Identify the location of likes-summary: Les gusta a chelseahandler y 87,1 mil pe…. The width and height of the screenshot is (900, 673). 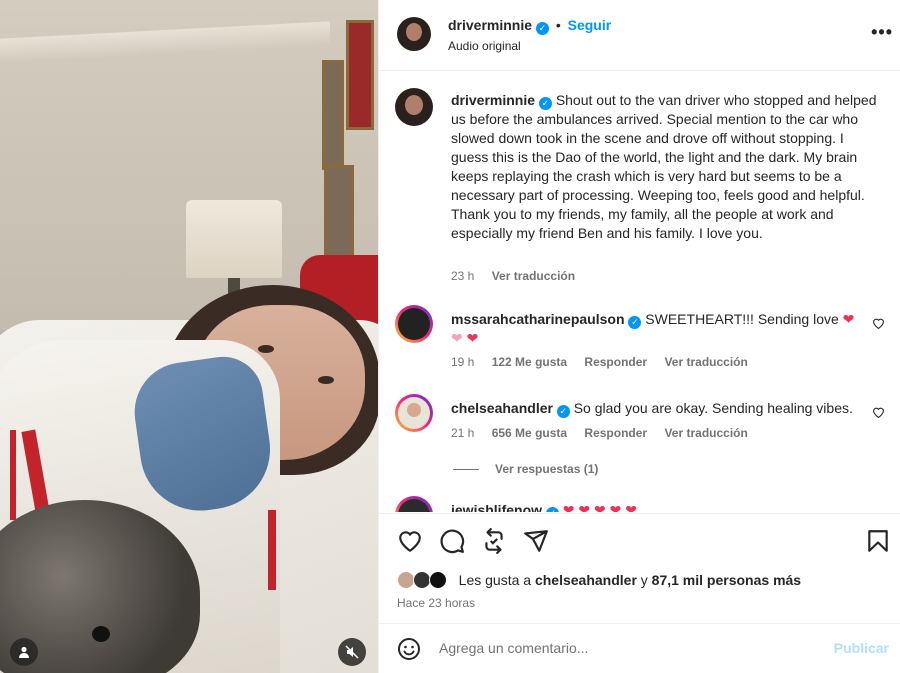
(599, 580).